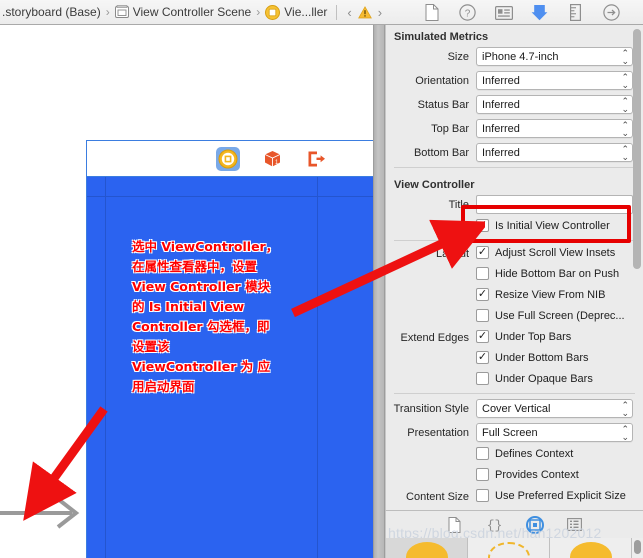  What do you see at coordinates (523, 336) in the screenshot?
I see `under-top-bars-checkbox-row: ✓ Under Top Bars` at bounding box center [523, 336].